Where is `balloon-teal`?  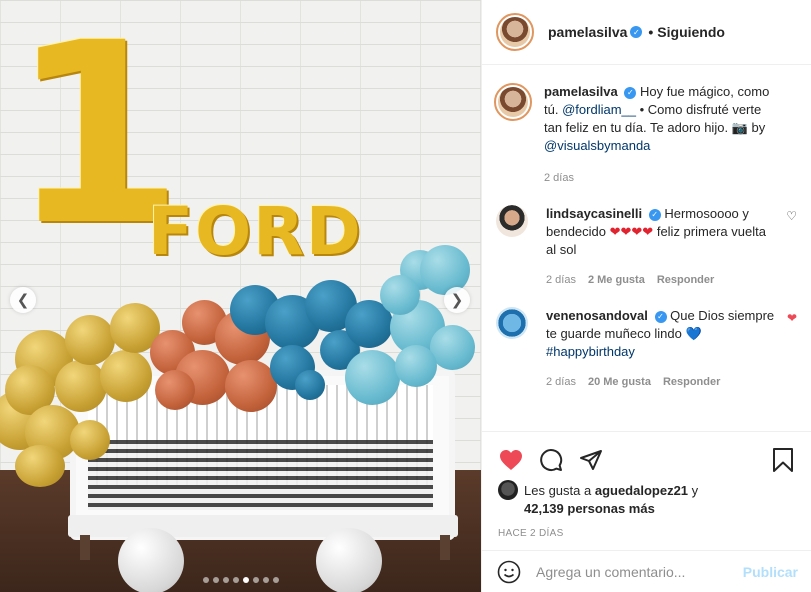 balloon-teal is located at coordinates (310, 385).